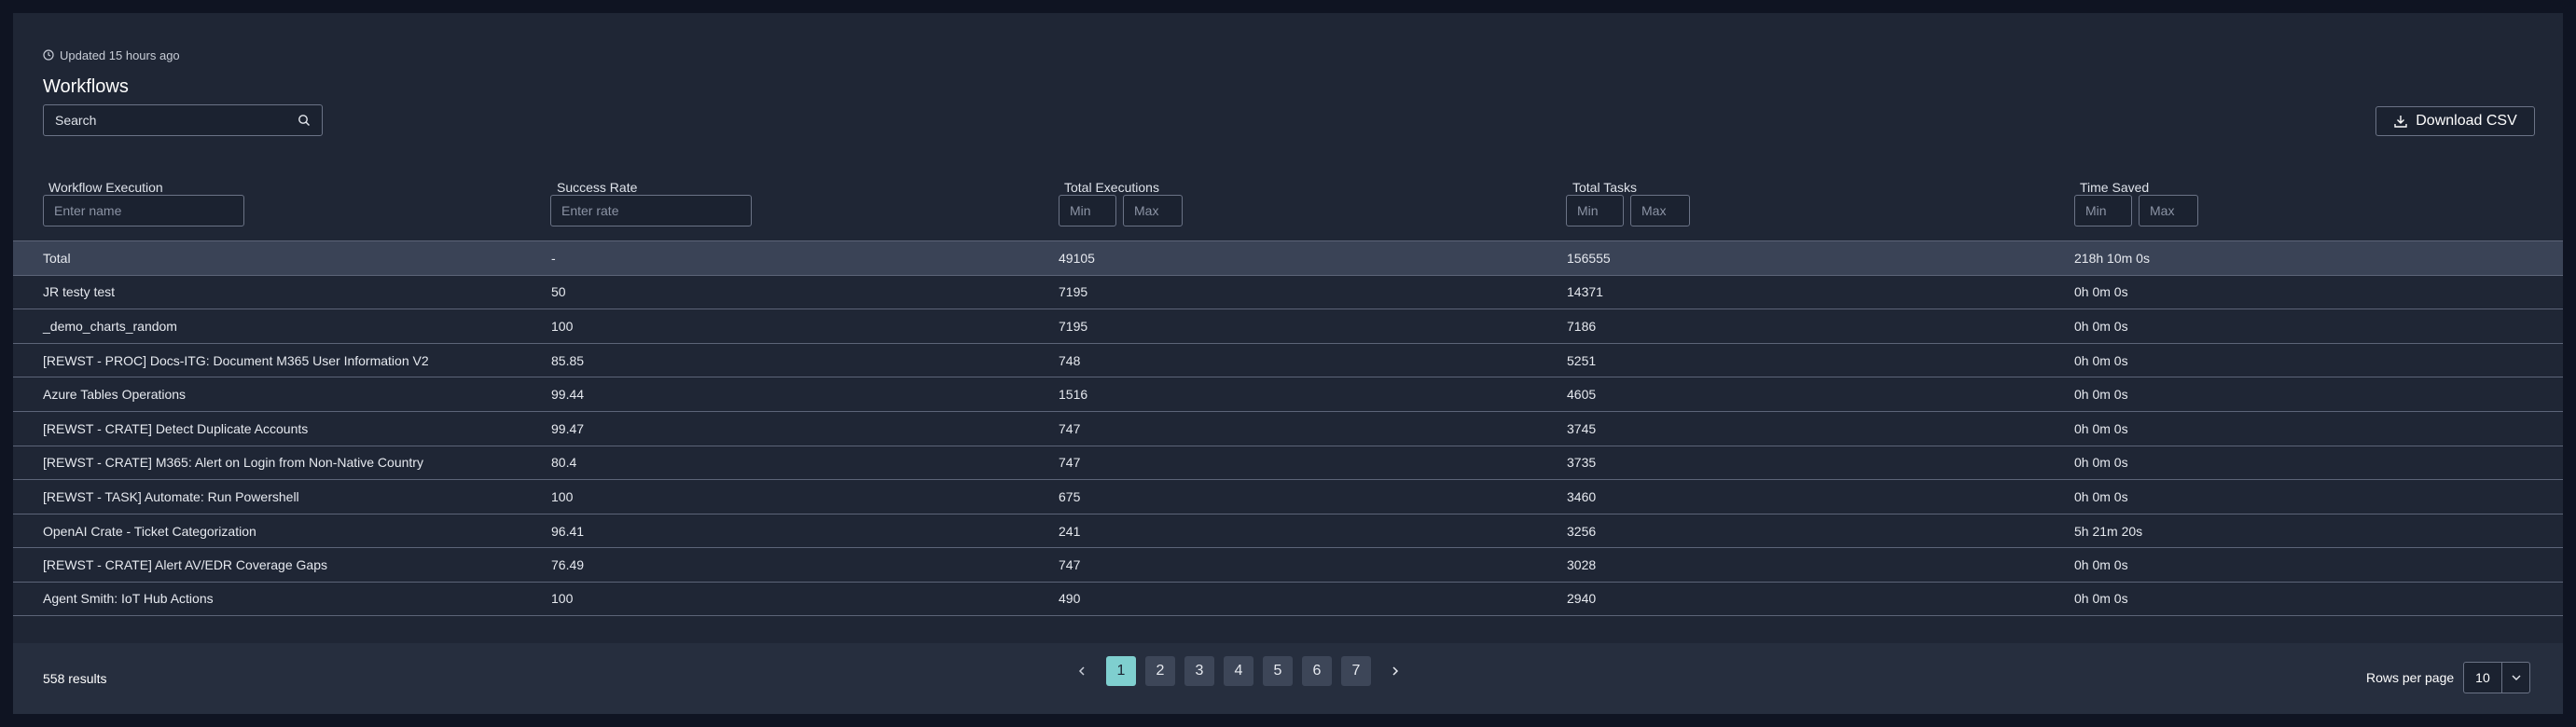 The height and width of the screenshot is (727, 2576). What do you see at coordinates (1070, 531) in the screenshot?
I see `total-executions-cell: 241` at bounding box center [1070, 531].